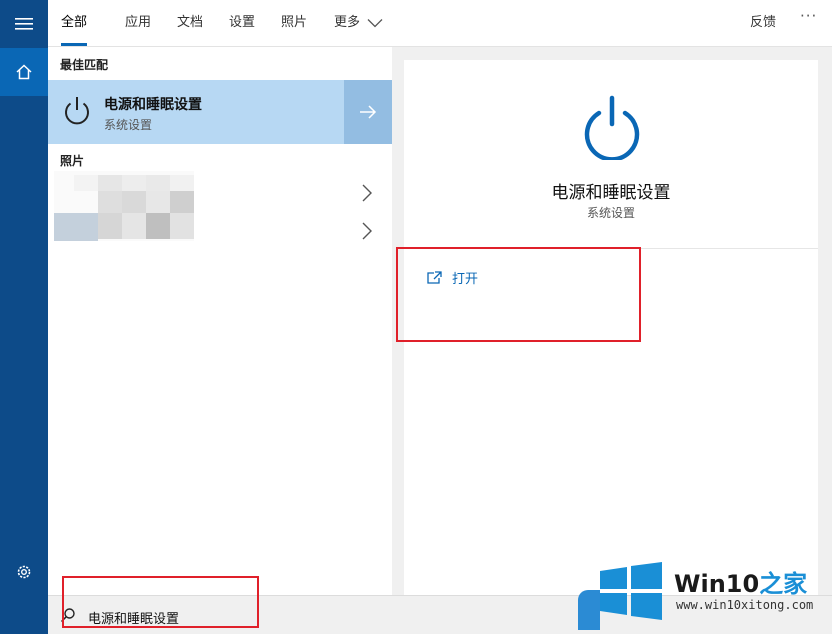 The height and width of the screenshot is (634, 832). What do you see at coordinates (783, 584) in the screenshot?
I see `watermark-brand-suffix: 之家` at bounding box center [783, 584].